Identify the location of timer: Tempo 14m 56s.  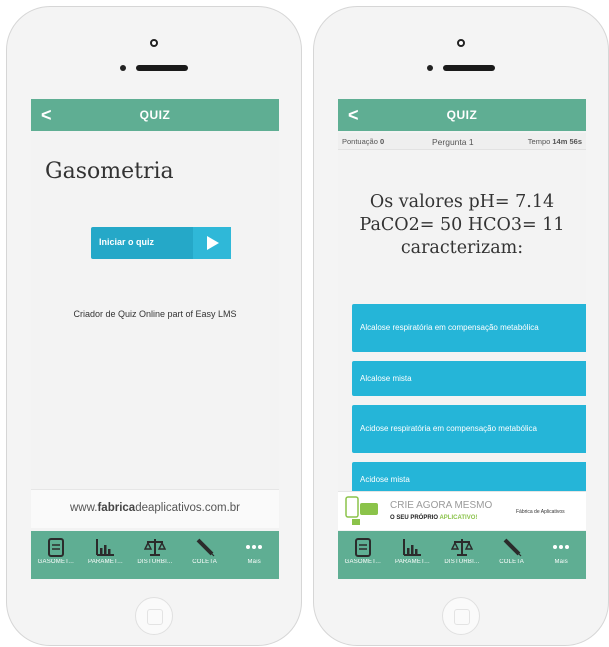
(554, 141).